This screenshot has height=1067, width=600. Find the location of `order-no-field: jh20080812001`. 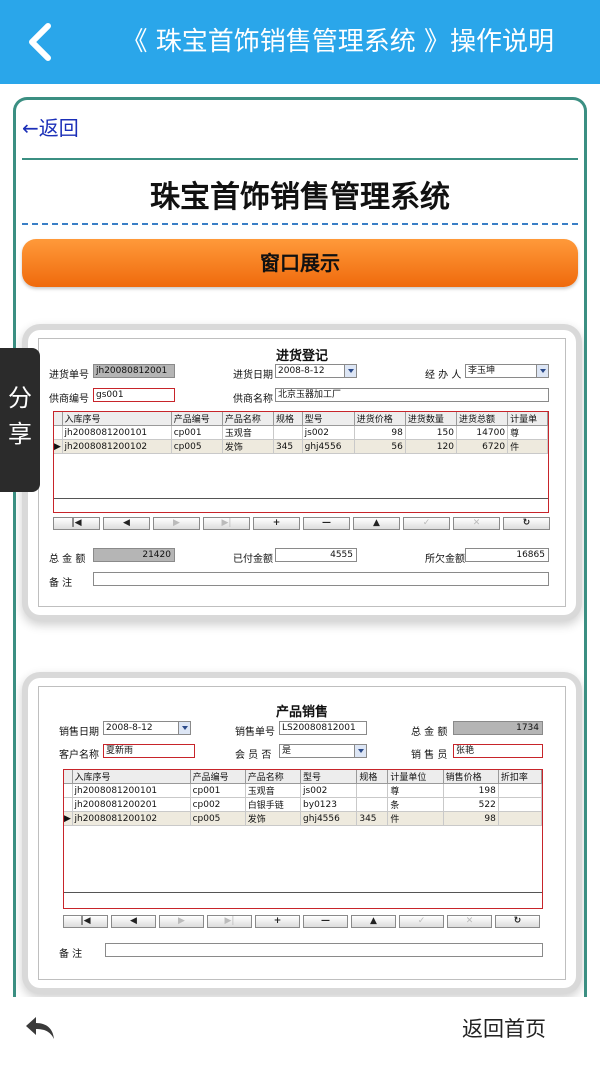

order-no-field: jh20080812001 is located at coordinates (134, 371).